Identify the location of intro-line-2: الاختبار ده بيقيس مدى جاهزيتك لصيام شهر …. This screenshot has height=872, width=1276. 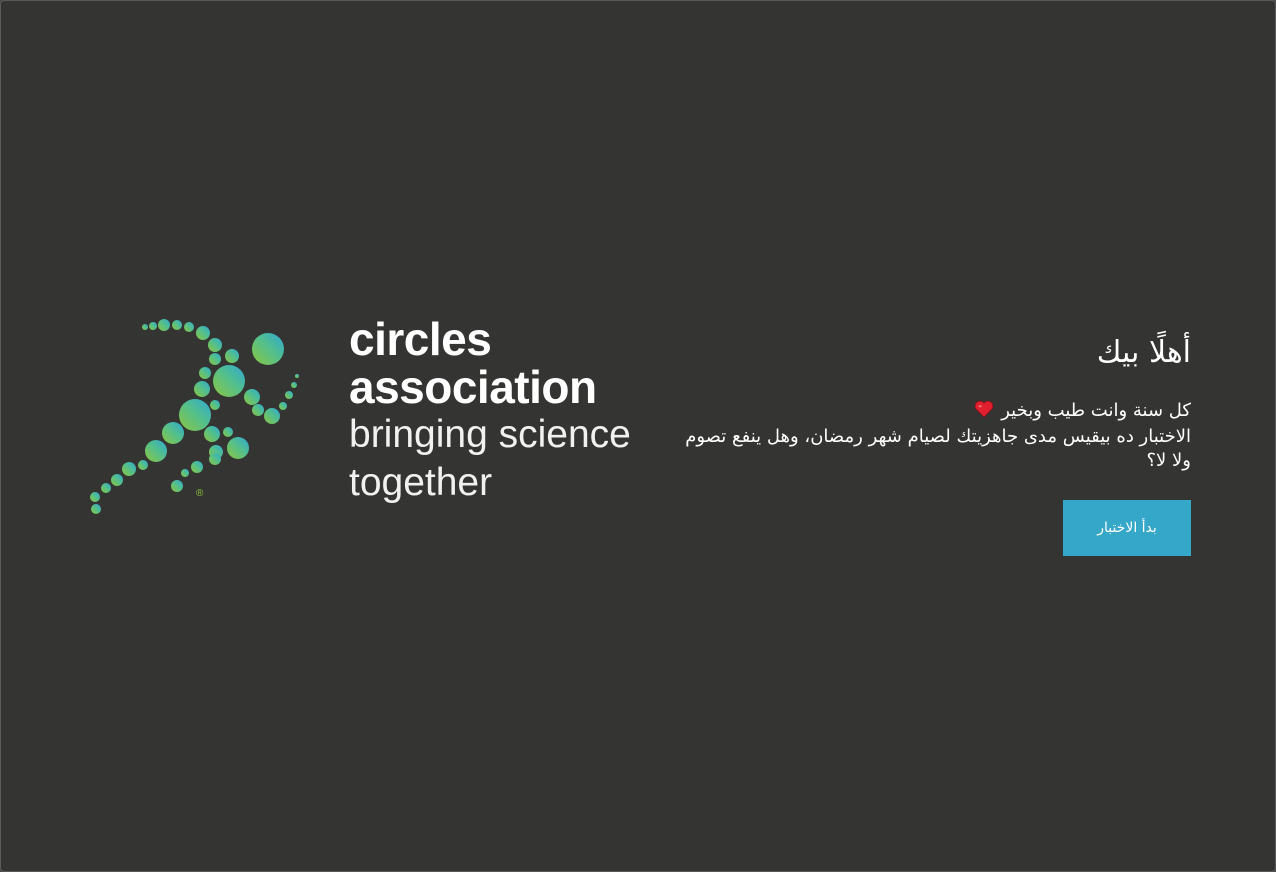
(938, 448).